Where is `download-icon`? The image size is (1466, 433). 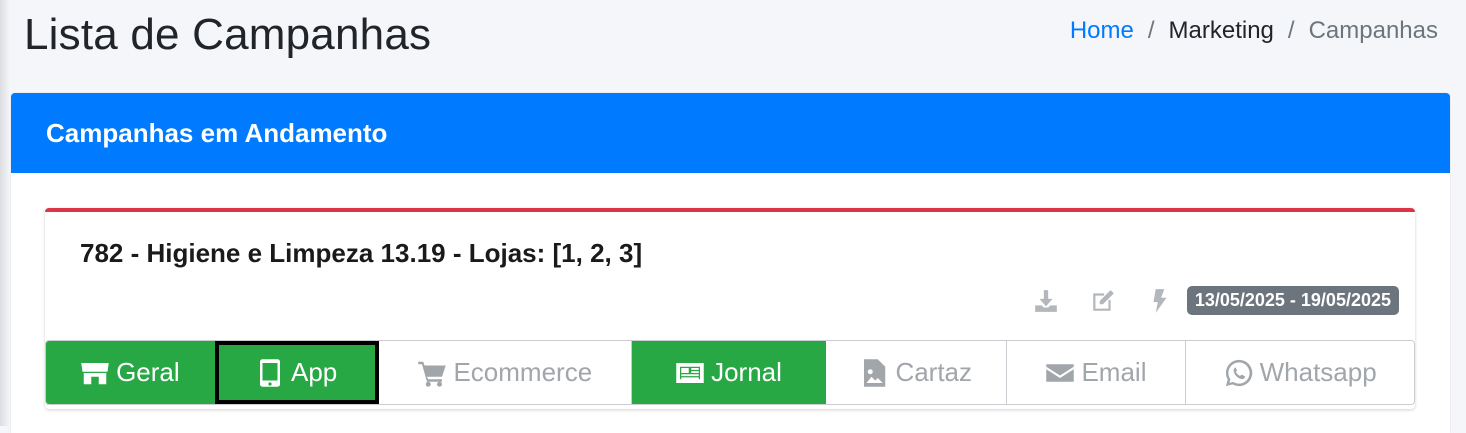
download-icon is located at coordinates (1046, 301).